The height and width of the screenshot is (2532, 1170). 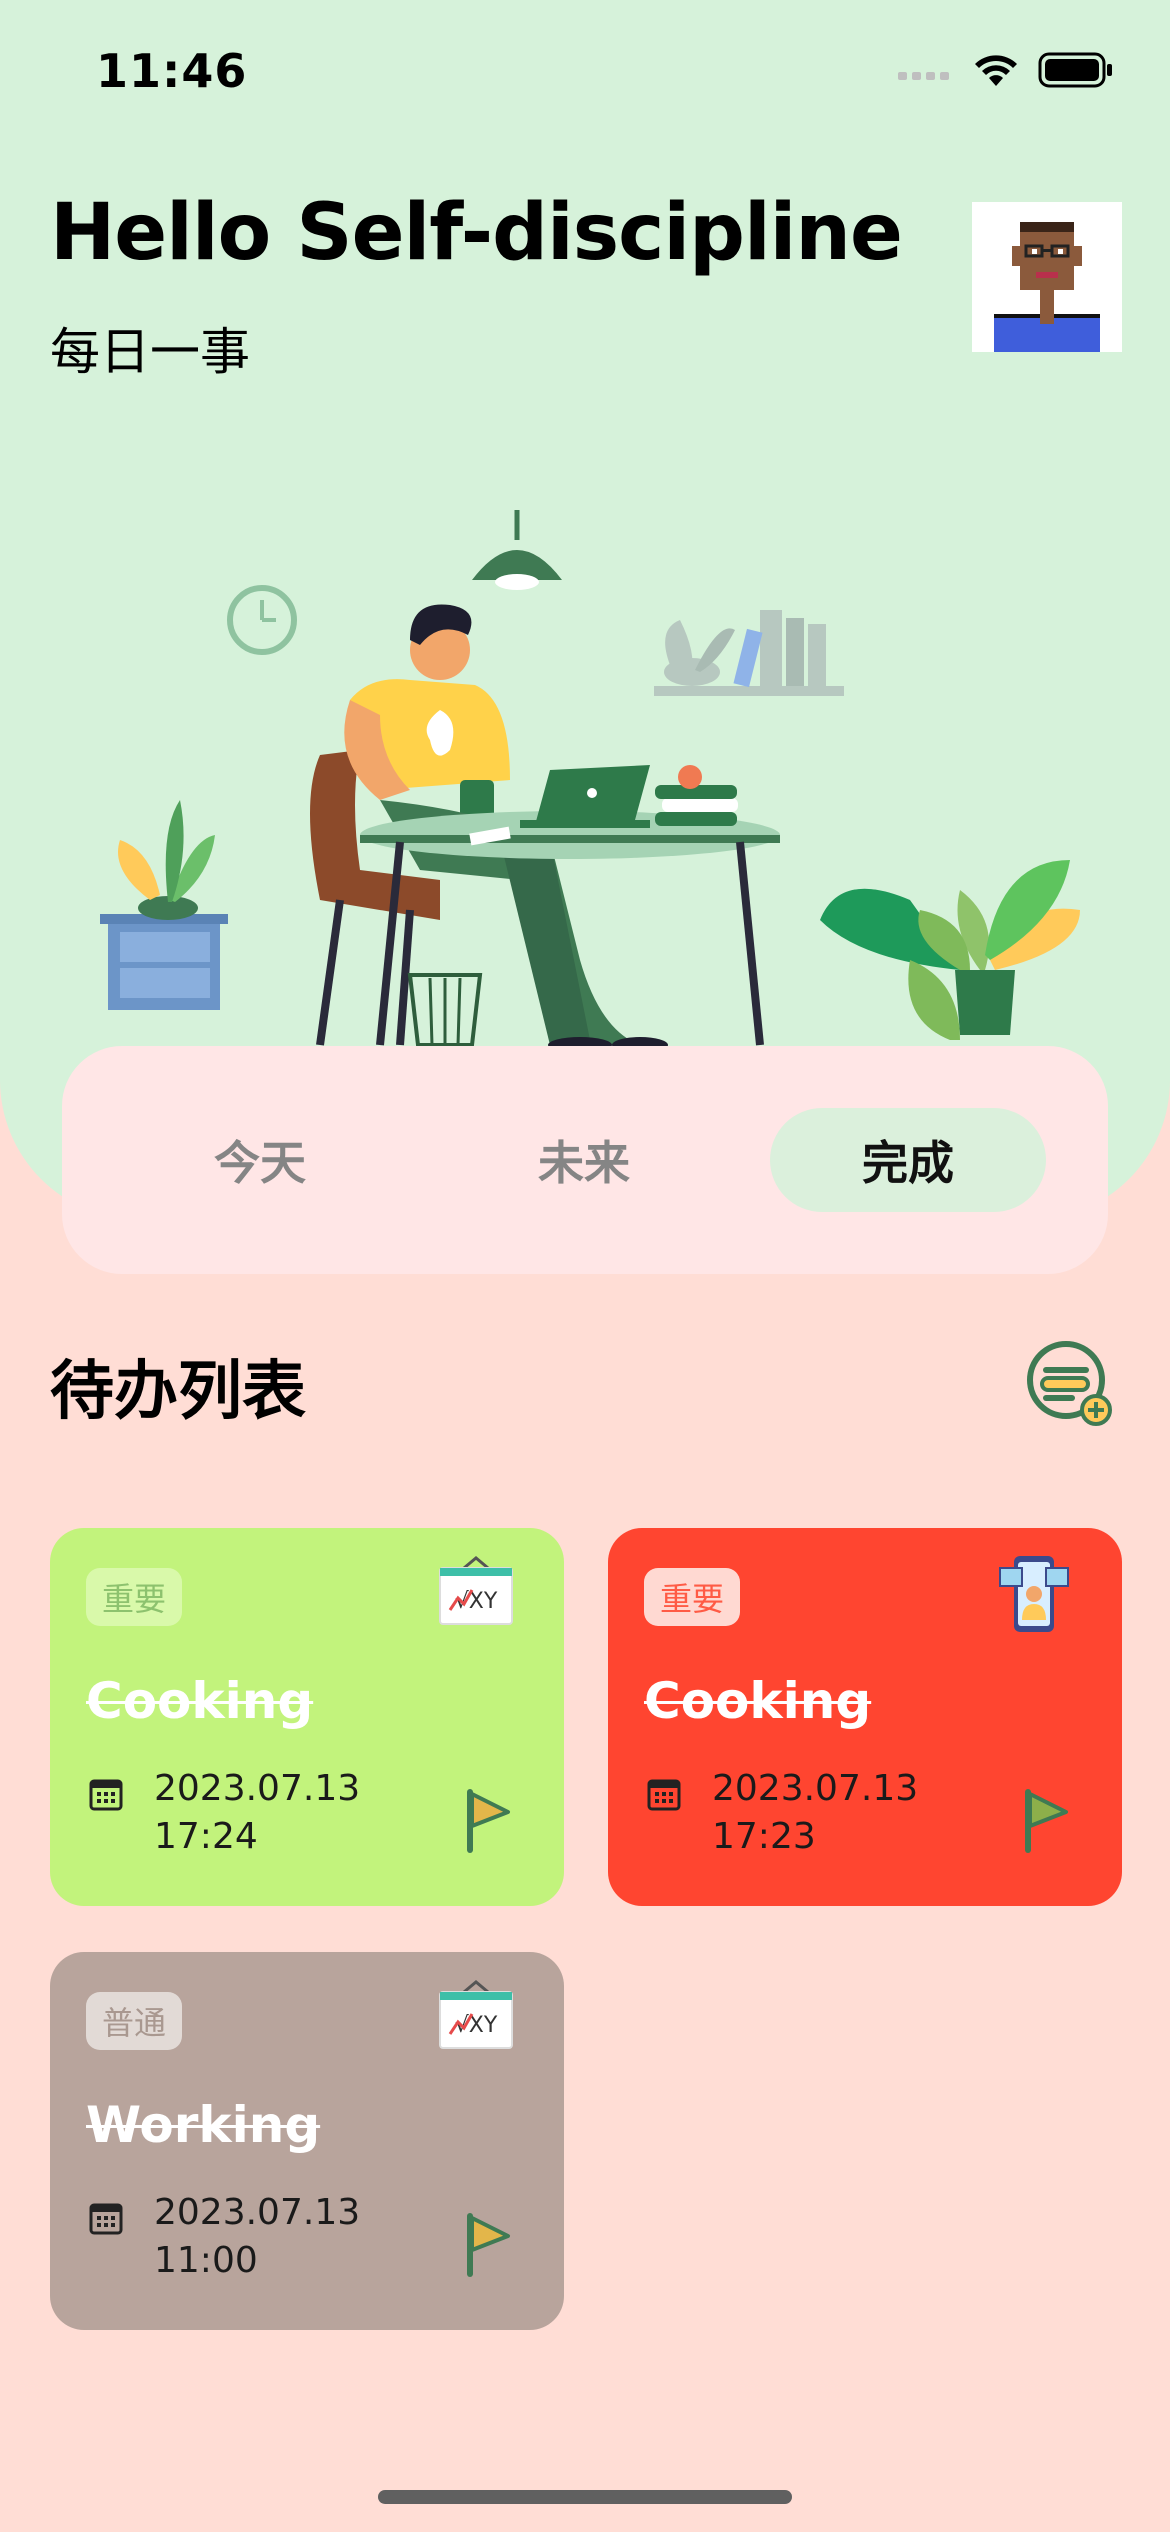 What do you see at coordinates (585, 2497) in the screenshot?
I see `home-indicator` at bounding box center [585, 2497].